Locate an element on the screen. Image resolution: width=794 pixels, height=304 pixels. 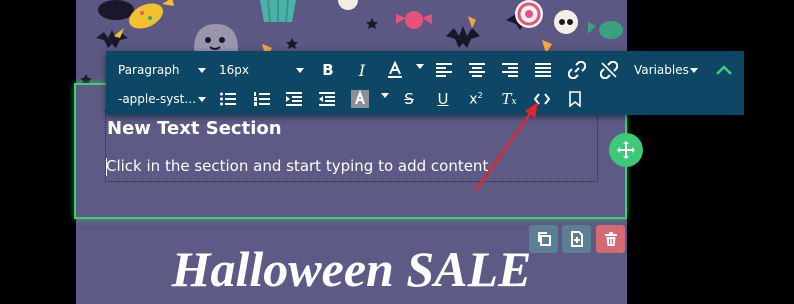
move-button is located at coordinates (626, 150).